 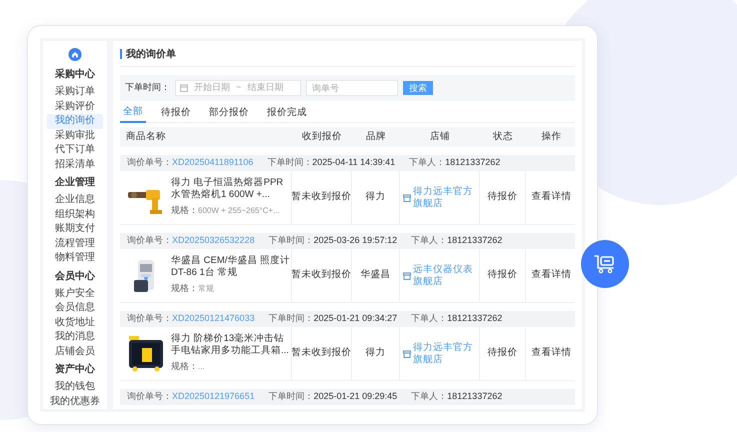 What do you see at coordinates (265, 87) in the screenshot?
I see `end-date-placeholder: 结束日期` at bounding box center [265, 87].